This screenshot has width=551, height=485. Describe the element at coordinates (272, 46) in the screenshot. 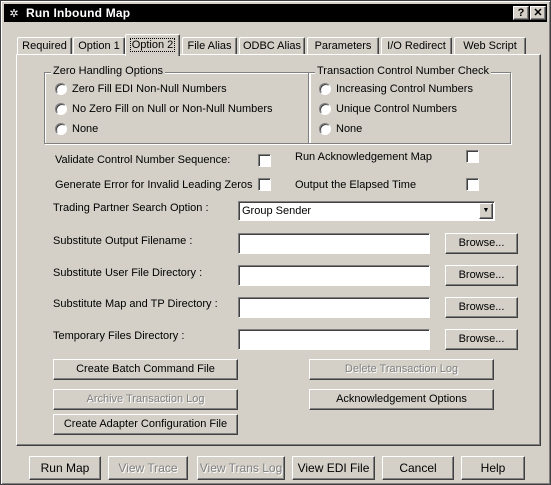

I see `tab-odbc-alias: ODBC Alias` at that location.